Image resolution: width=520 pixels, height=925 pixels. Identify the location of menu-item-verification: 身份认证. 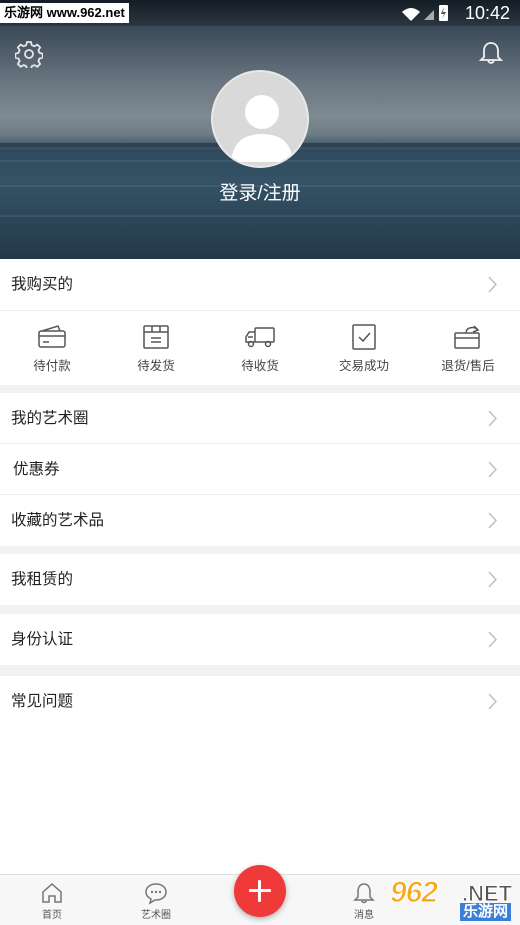
(260, 639).